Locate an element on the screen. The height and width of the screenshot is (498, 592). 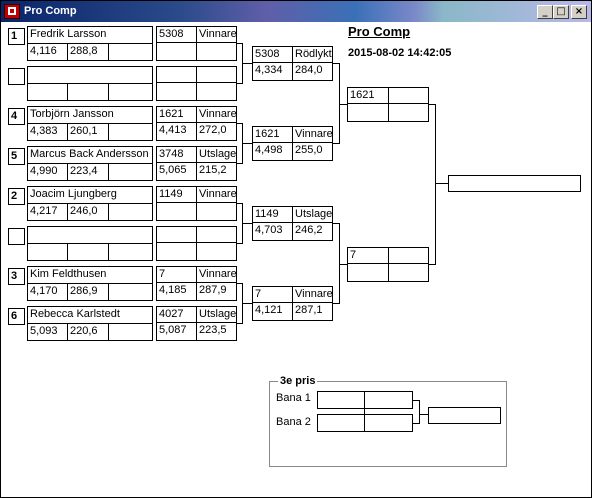
racer-rt: 4,217 is located at coordinates (44, 211).